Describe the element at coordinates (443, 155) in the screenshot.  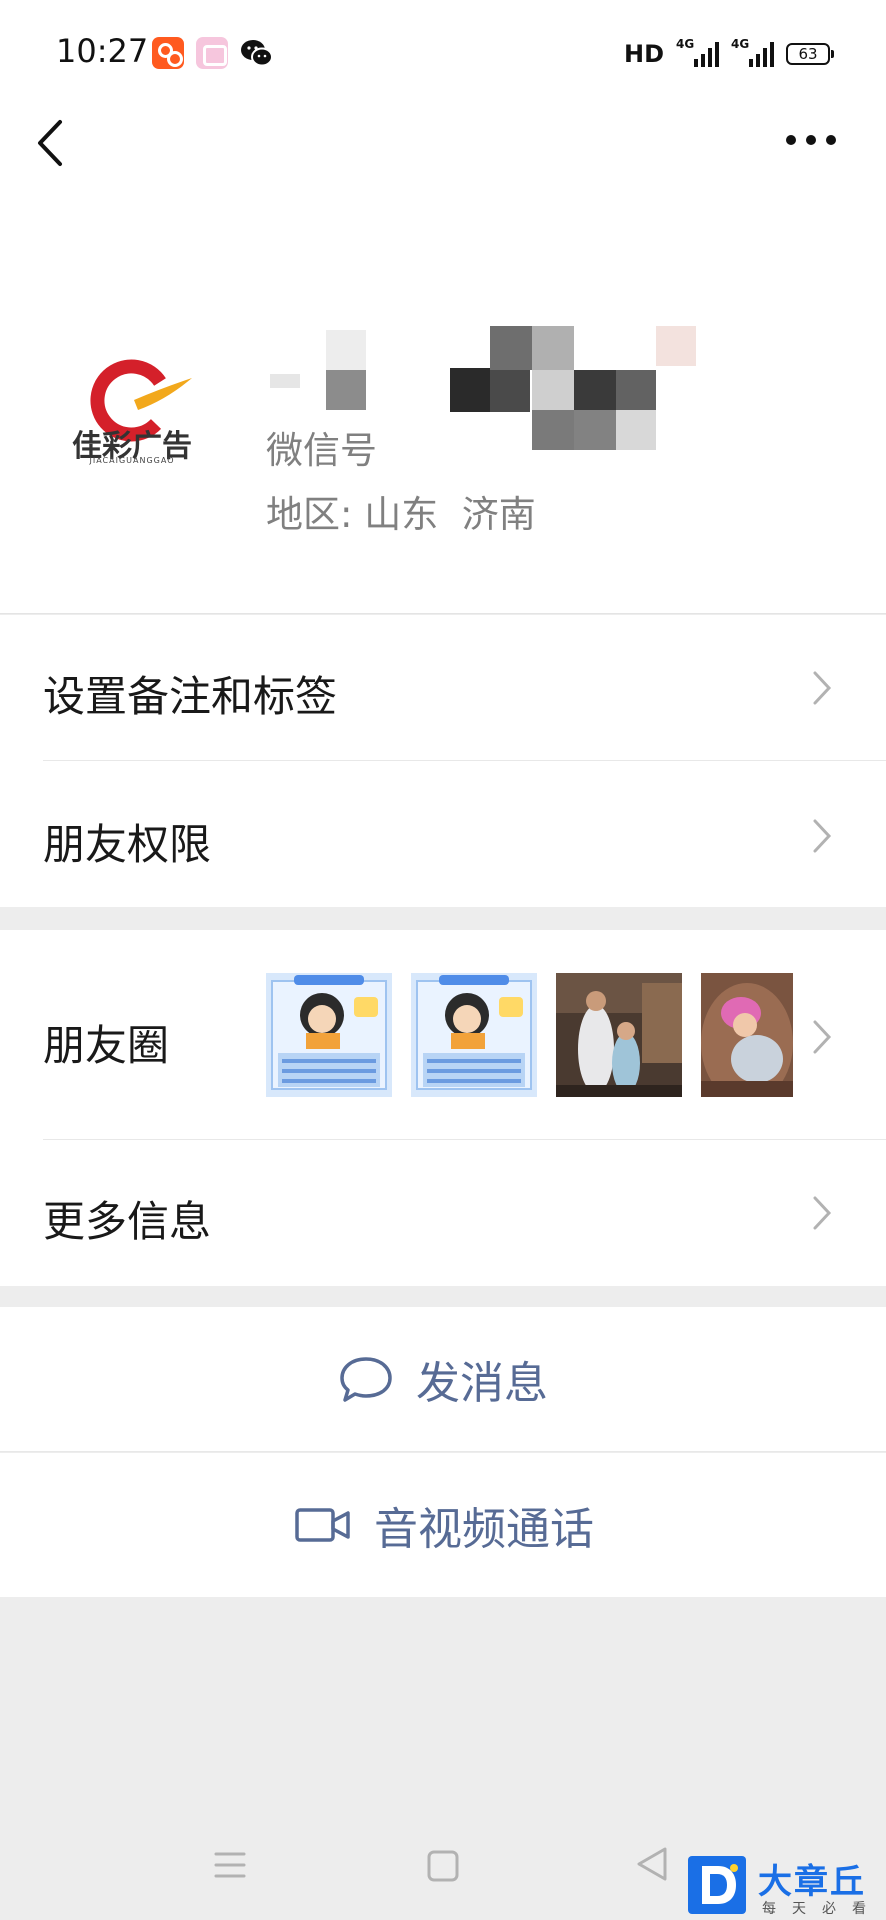
I see `nav-bar` at that location.